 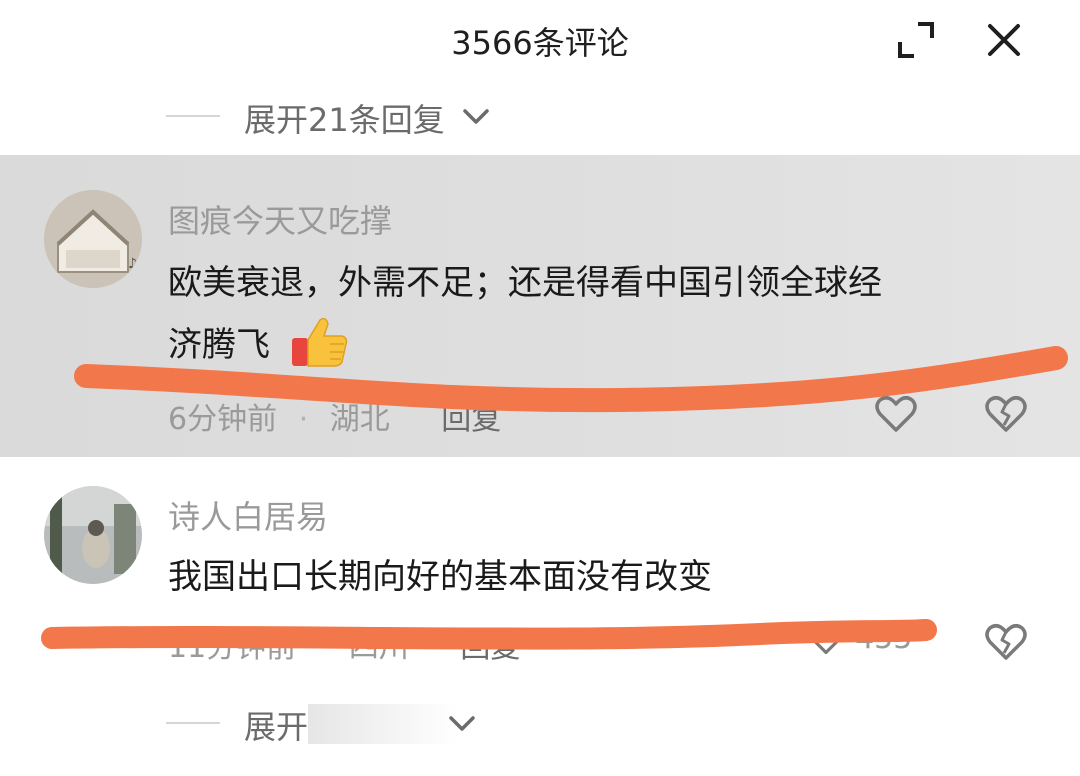 I want to click on comment-text-line2: 济腾飞, so click(x=219, y=345).